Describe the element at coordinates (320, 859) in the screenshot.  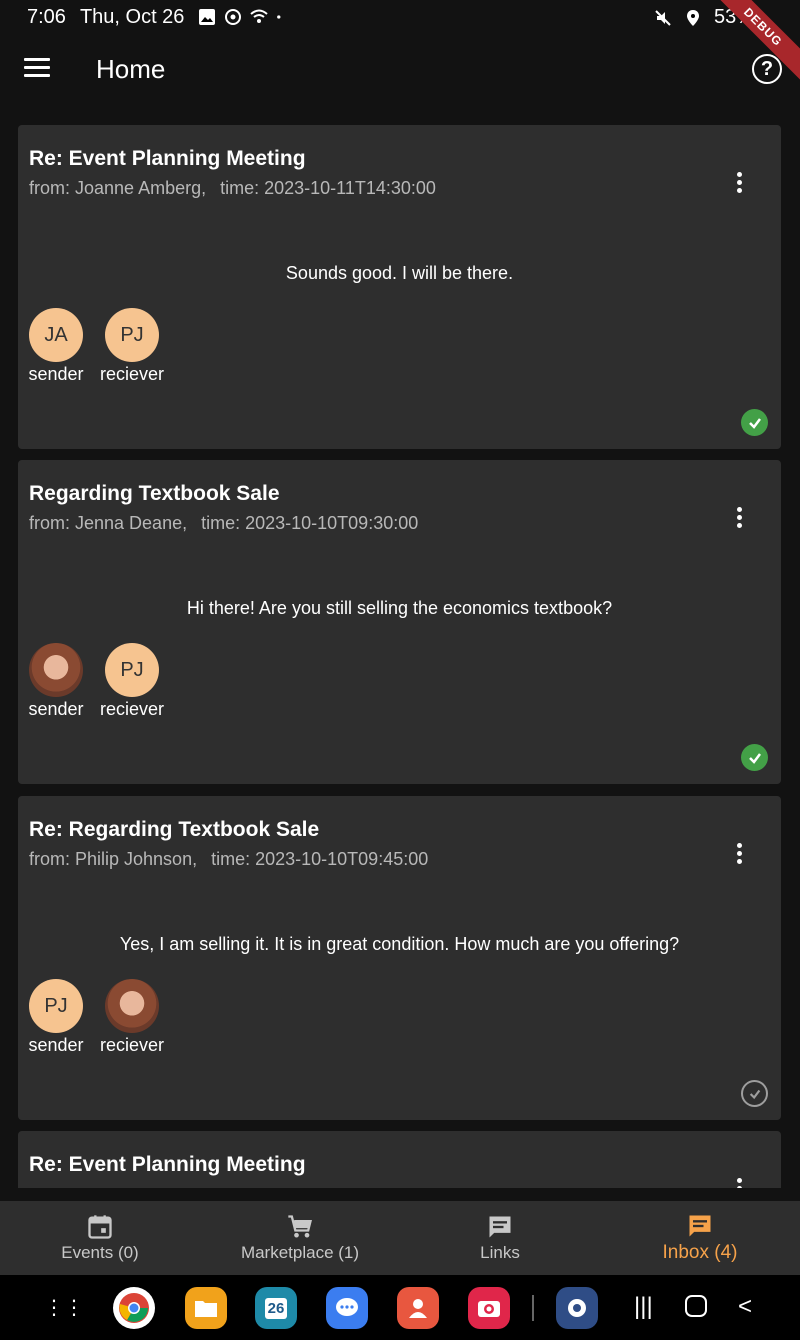
I see `message-time: time: 2023-10-10T09:45:00` at that location.